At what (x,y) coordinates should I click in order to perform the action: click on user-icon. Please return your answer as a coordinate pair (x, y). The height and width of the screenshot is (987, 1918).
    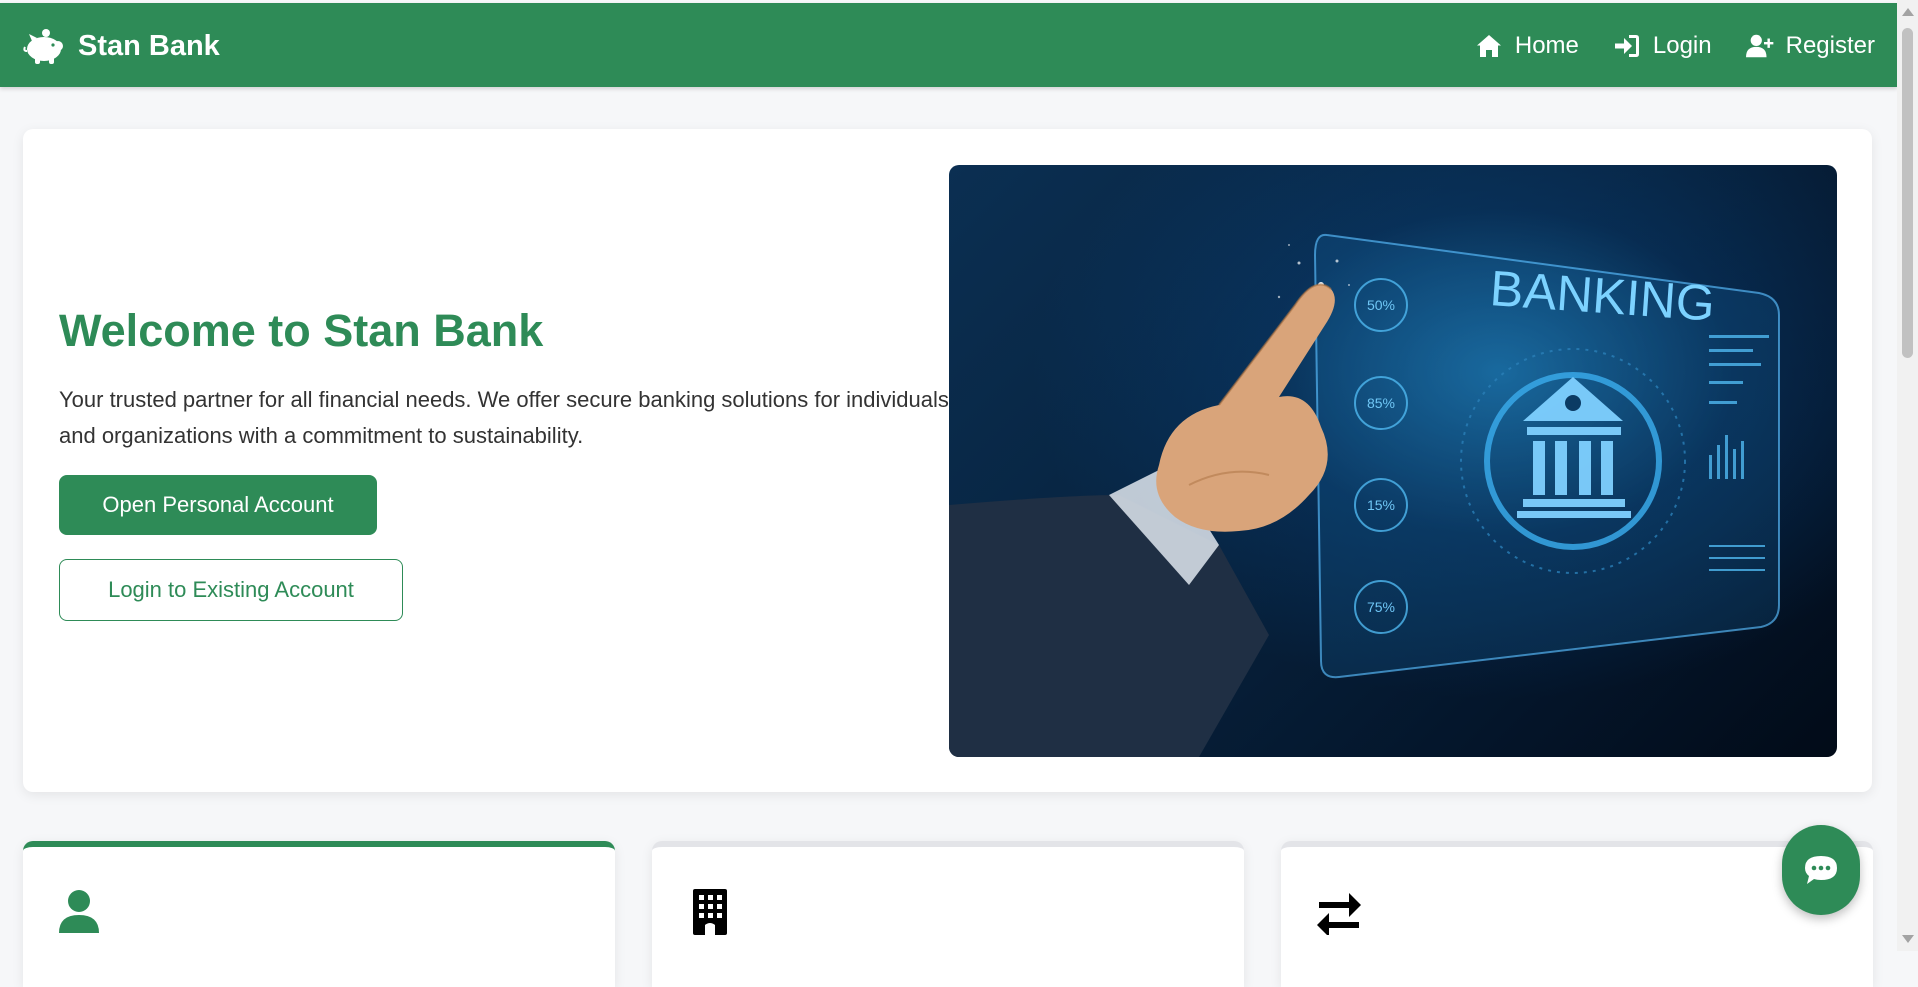
    Looking at the image, I should click on (79, 911).